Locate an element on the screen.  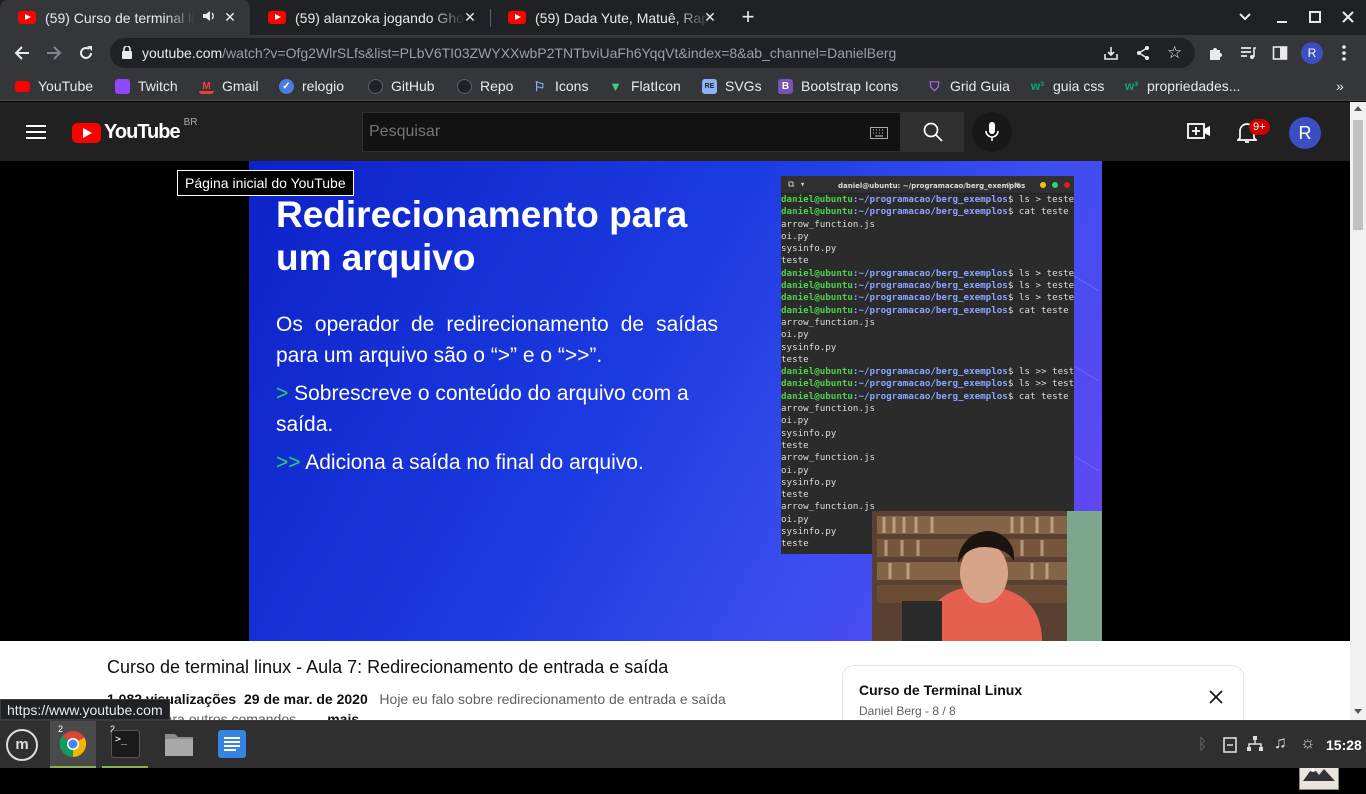
notification-badge: 9+ is located at coordinates (1259, 127).